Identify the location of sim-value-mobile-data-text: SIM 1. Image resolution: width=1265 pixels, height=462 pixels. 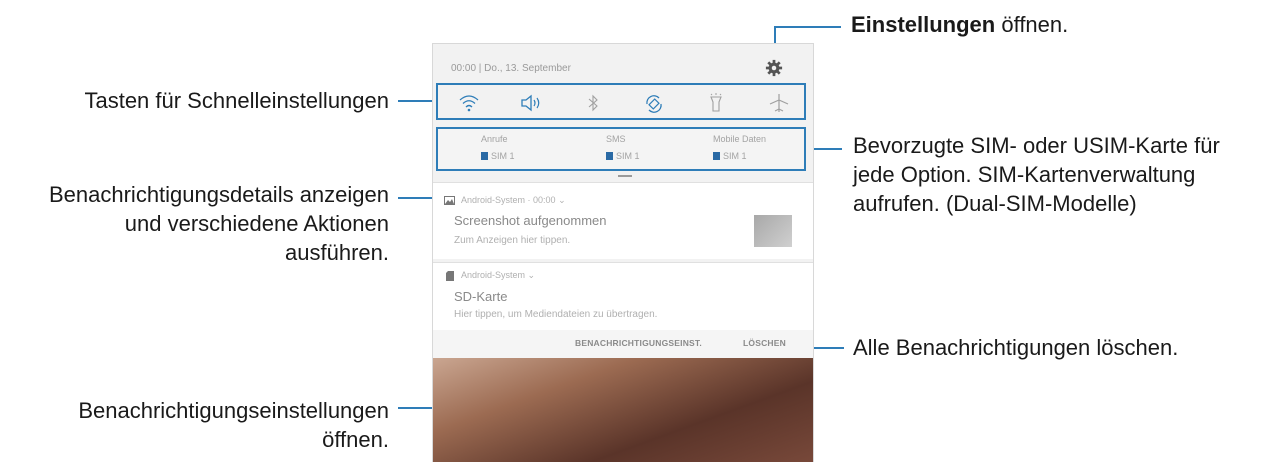
(735, 156).